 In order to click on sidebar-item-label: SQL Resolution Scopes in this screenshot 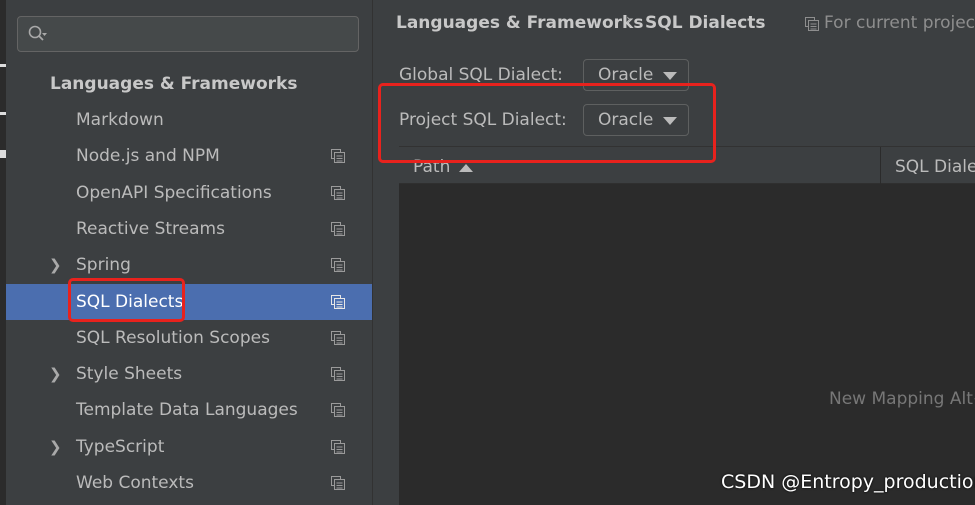, I will do `click(173, 337)`.